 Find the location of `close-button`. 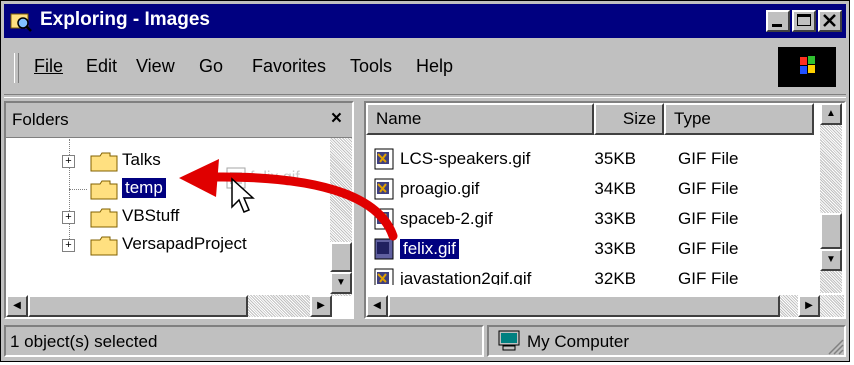

close-button is located at coordinates (830, 21).